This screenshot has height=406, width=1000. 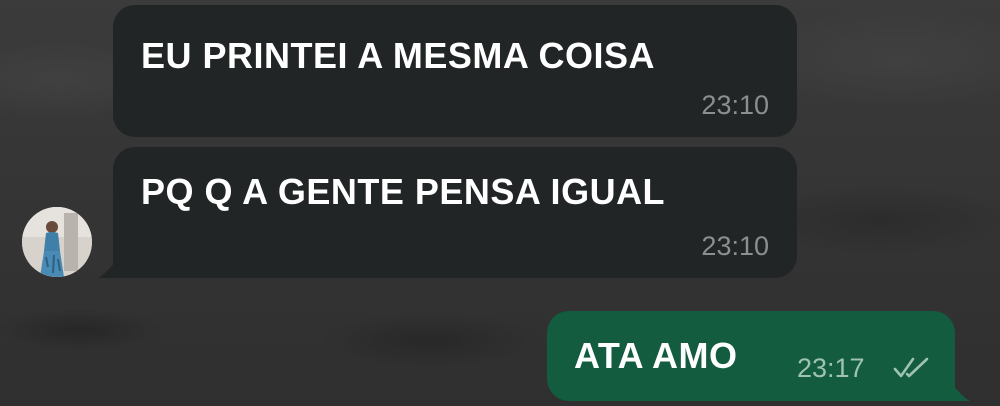 What do you see at coordinates (403, 191) in the screenshot?
I see `message-text: PQ Q A GENTE PENSA IGUAL` at bounding box center [403, 191].